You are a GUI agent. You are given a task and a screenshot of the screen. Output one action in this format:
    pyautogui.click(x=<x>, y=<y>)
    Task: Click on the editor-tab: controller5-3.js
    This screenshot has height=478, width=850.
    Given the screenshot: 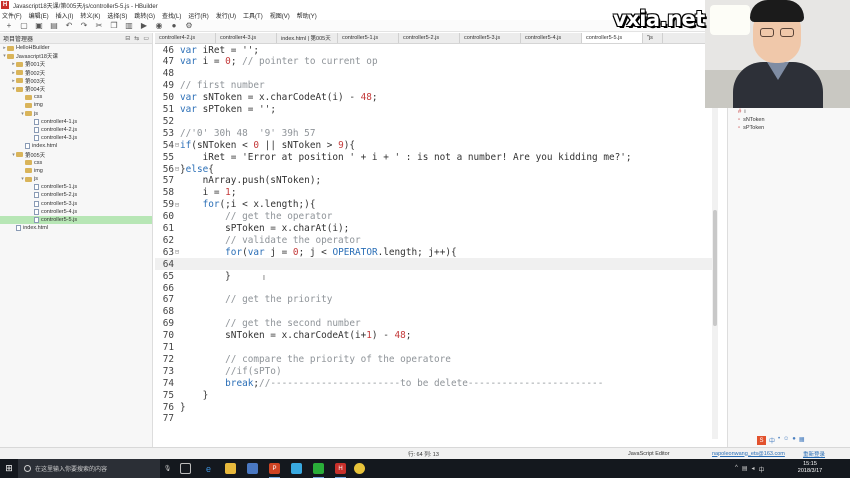 What is the action you would take?
    pyautogui.click(x=490, y=38)
    